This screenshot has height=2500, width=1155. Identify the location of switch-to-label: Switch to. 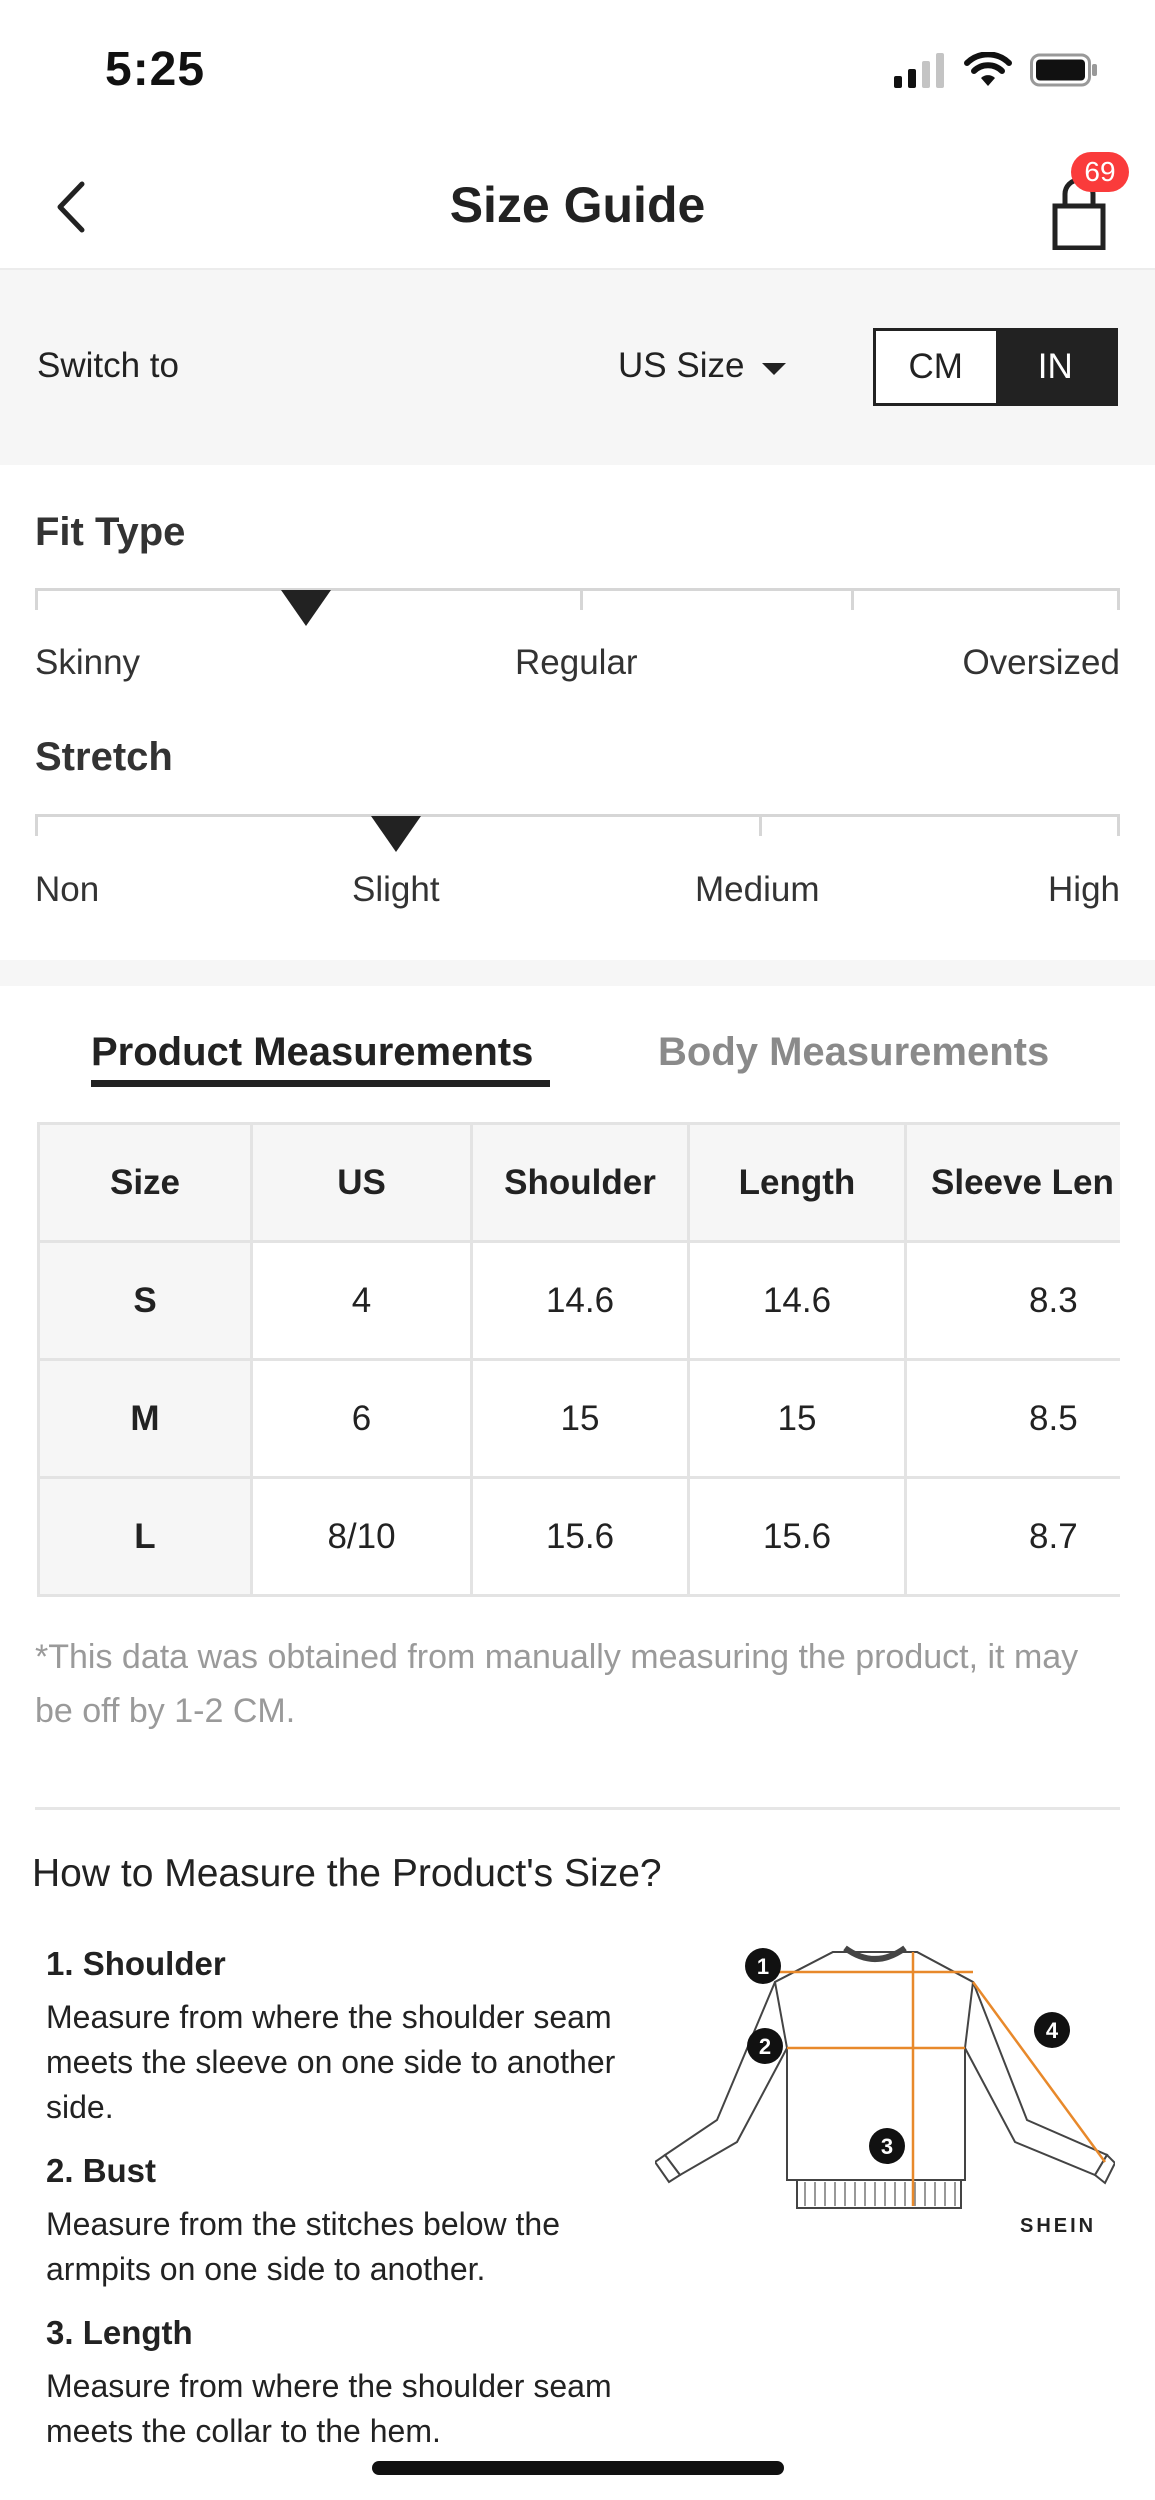
(108, 365).